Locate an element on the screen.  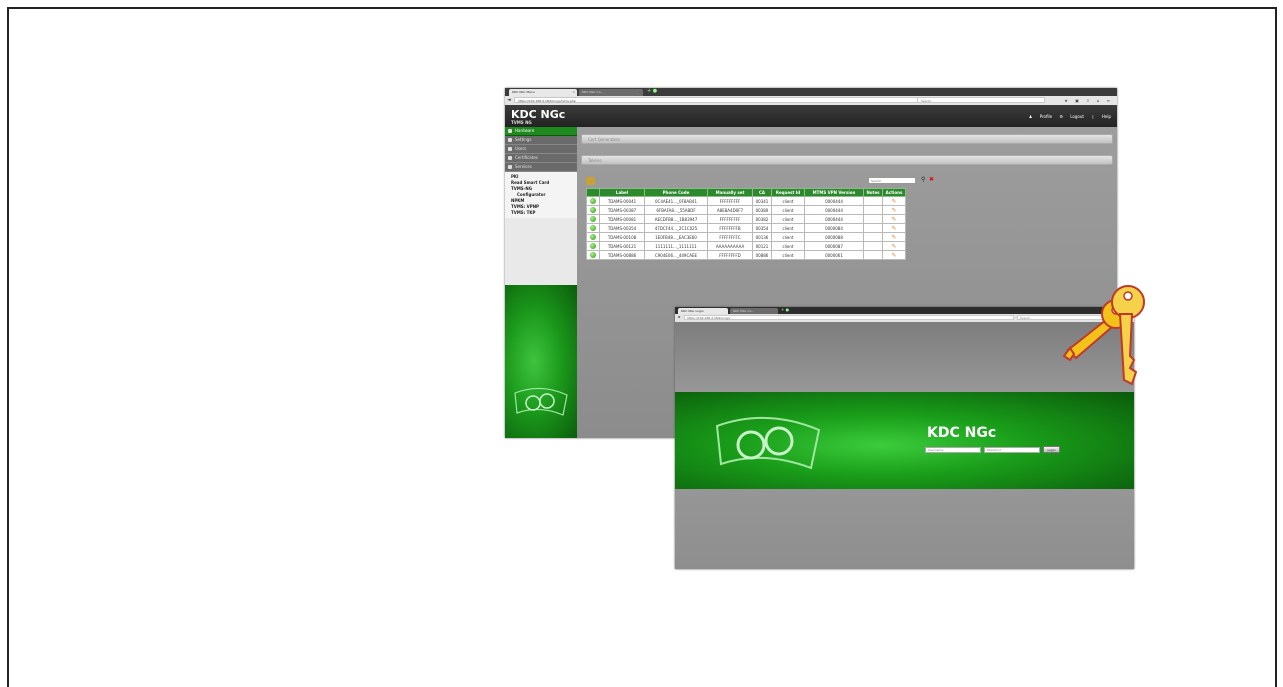
sidebar-item-label: Settings is located at coordinates (523, 139).